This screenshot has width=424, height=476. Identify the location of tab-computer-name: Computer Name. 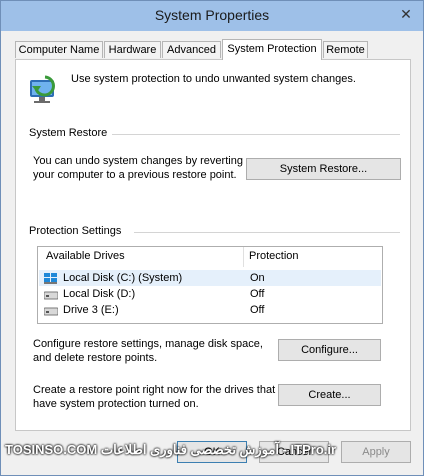
(59, 49).